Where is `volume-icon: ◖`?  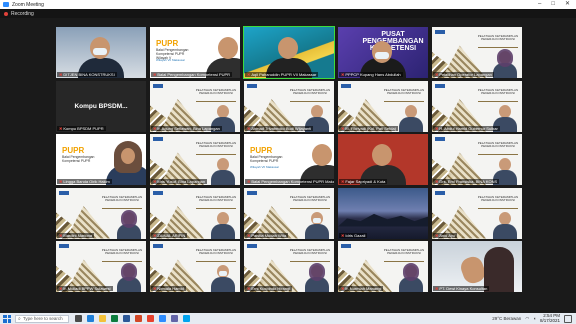
volume-icon: ◖ is located at coordinates (534, 318).